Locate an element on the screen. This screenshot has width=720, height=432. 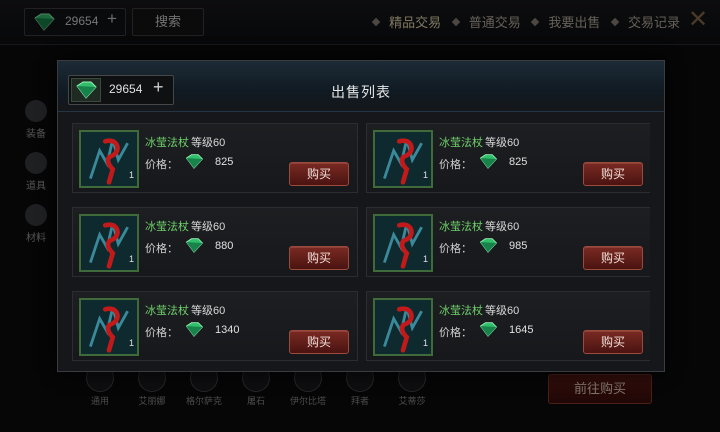
currency-amount: 29654 is located at coordinates (126, 89).